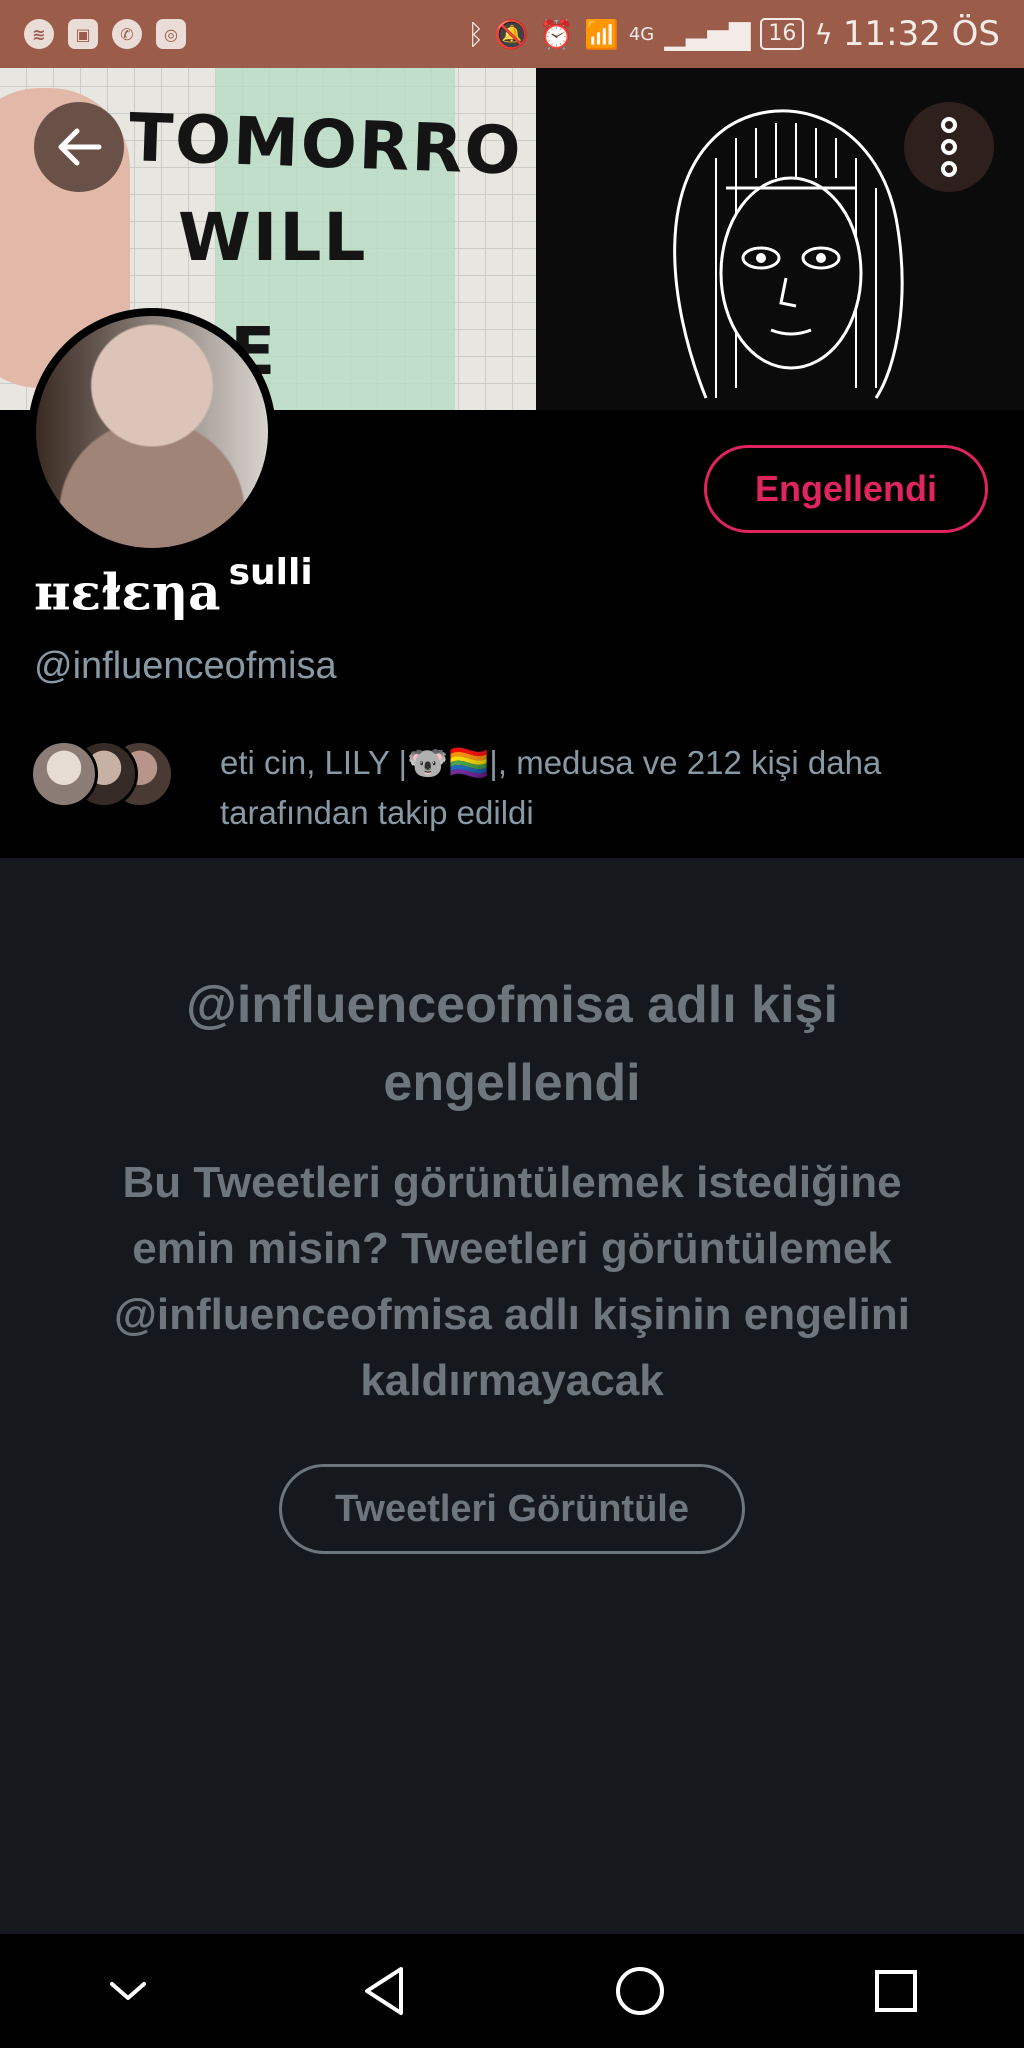  I want to click on back-button, so click(79, 147).